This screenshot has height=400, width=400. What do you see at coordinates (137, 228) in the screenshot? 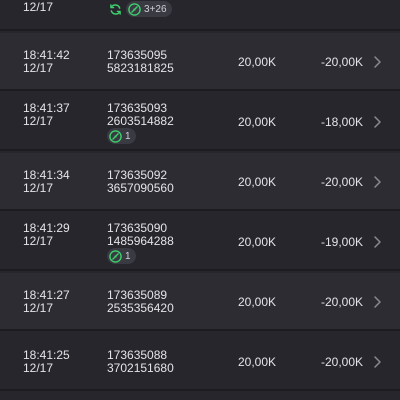
I see `bet-id: 173635090` at bounding box center [137, 228].